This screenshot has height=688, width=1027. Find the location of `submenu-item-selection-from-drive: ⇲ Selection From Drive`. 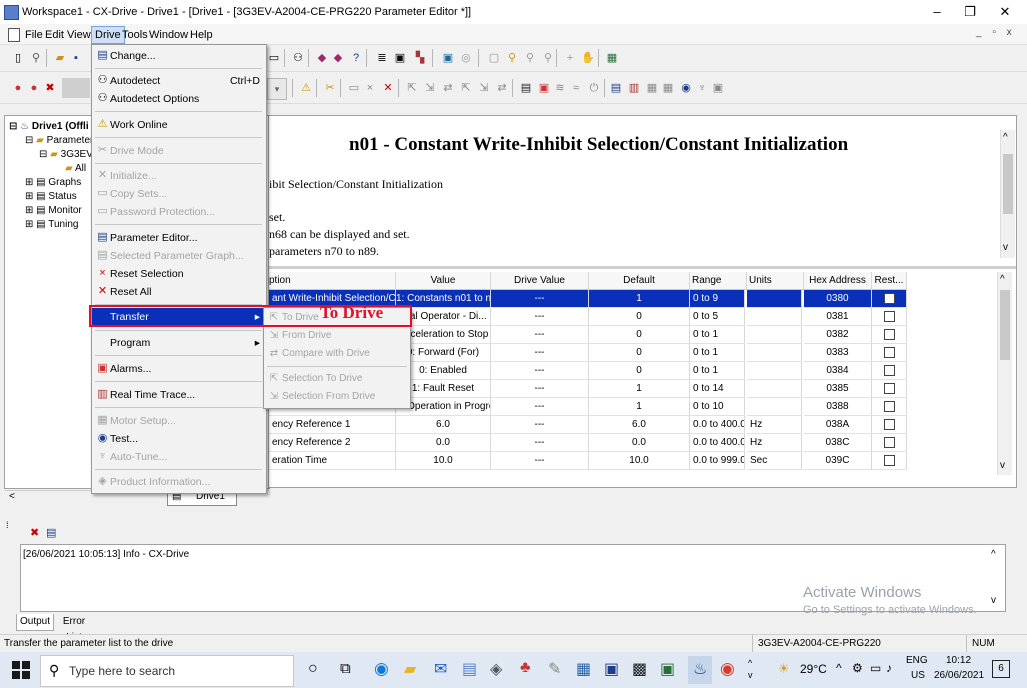

submenu-item-selection-from-drive: ⇲ Selection From Drive is located at coordinates (337, 397).